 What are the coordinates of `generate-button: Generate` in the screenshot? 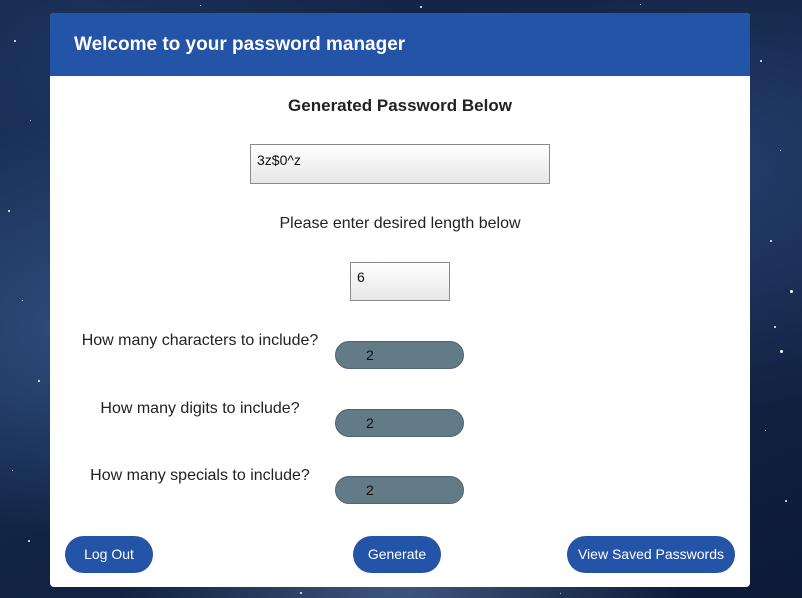 It's located at (397, 554).